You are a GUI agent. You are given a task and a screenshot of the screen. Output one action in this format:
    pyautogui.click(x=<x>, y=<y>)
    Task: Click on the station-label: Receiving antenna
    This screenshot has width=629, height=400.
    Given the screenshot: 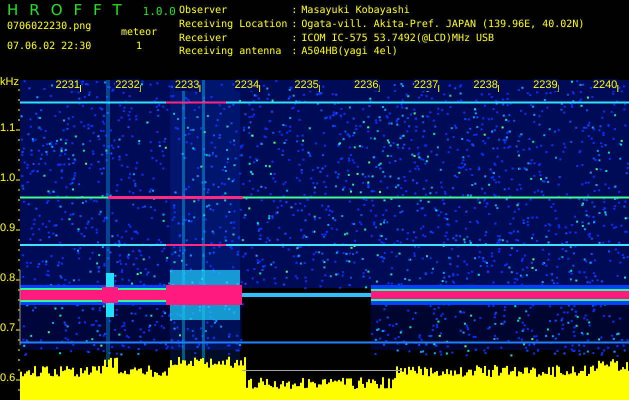 What is the action you would take?
    pyautogui.click(x=230, y=53)
    